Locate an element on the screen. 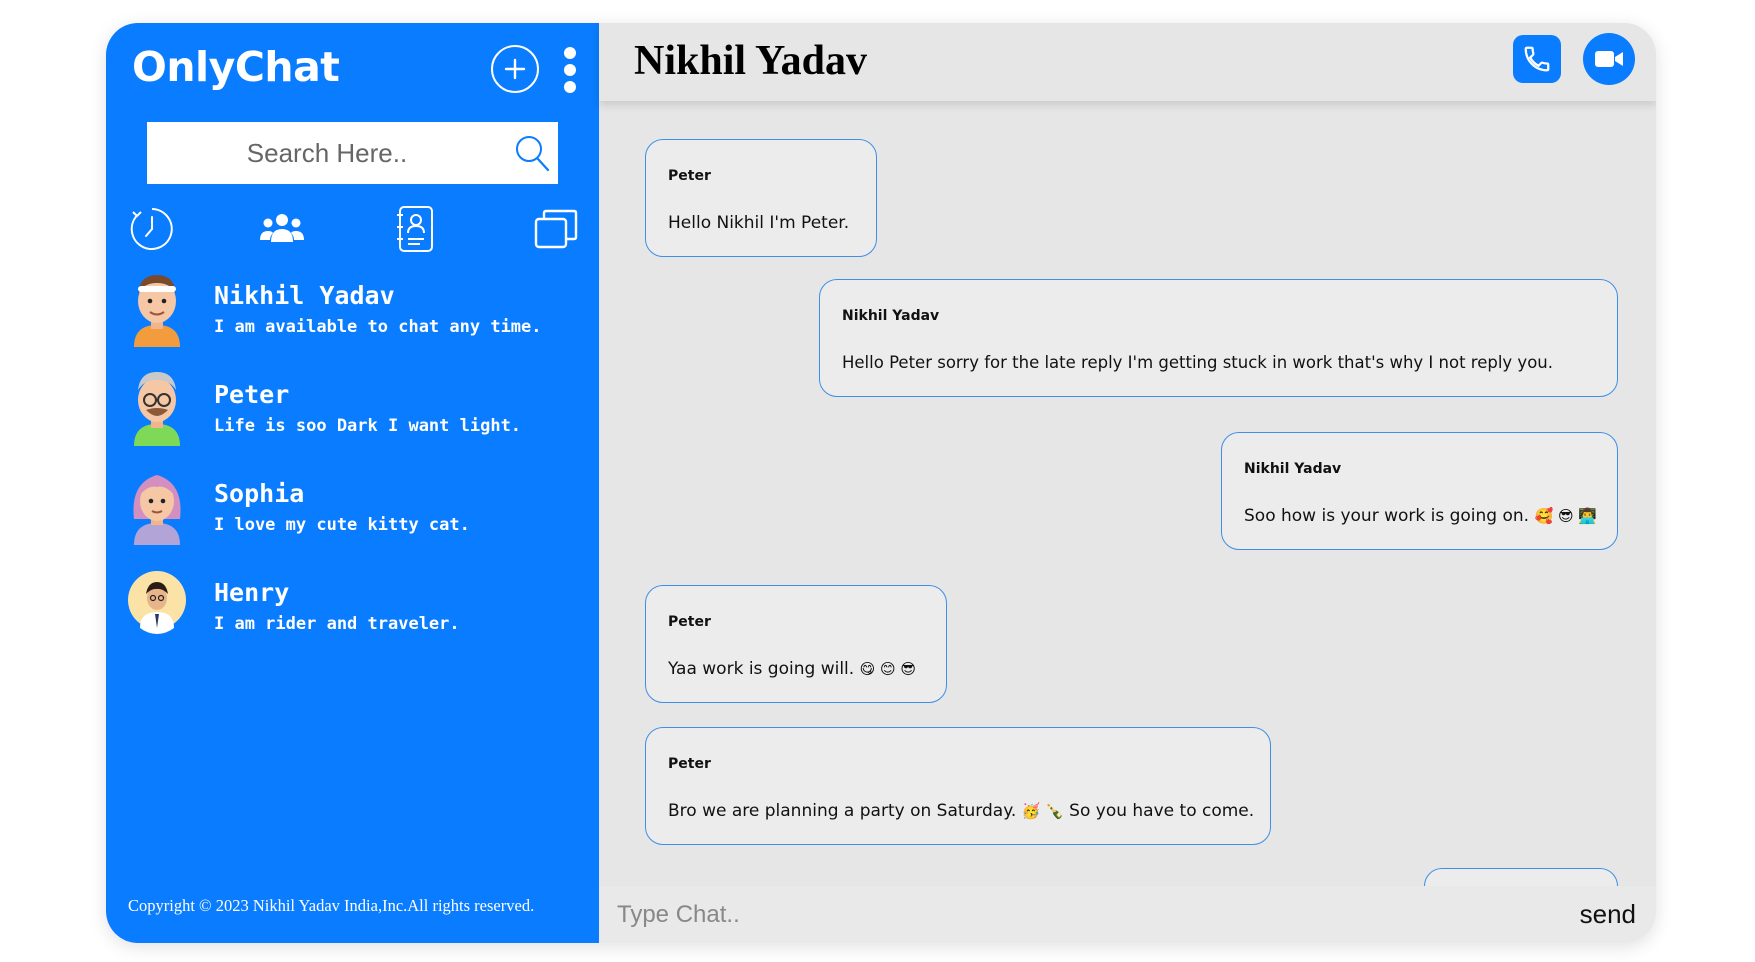  contact-name: Sophia is located at coordinates (259, 493).